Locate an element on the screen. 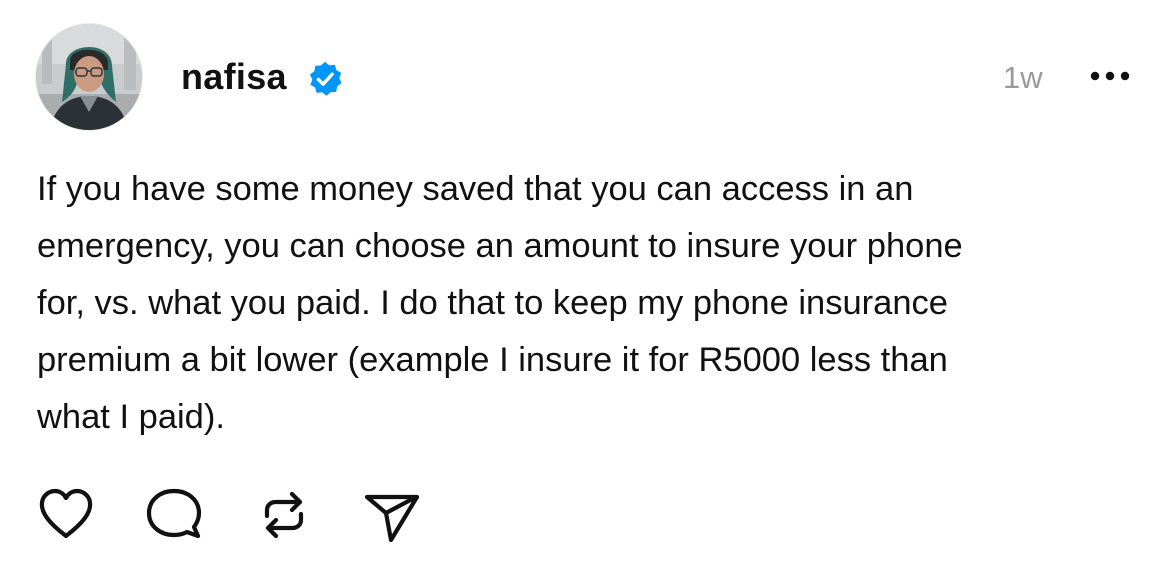 This screenshot has height=578, width=1154. repost-button is located at coordinates (284, 515).